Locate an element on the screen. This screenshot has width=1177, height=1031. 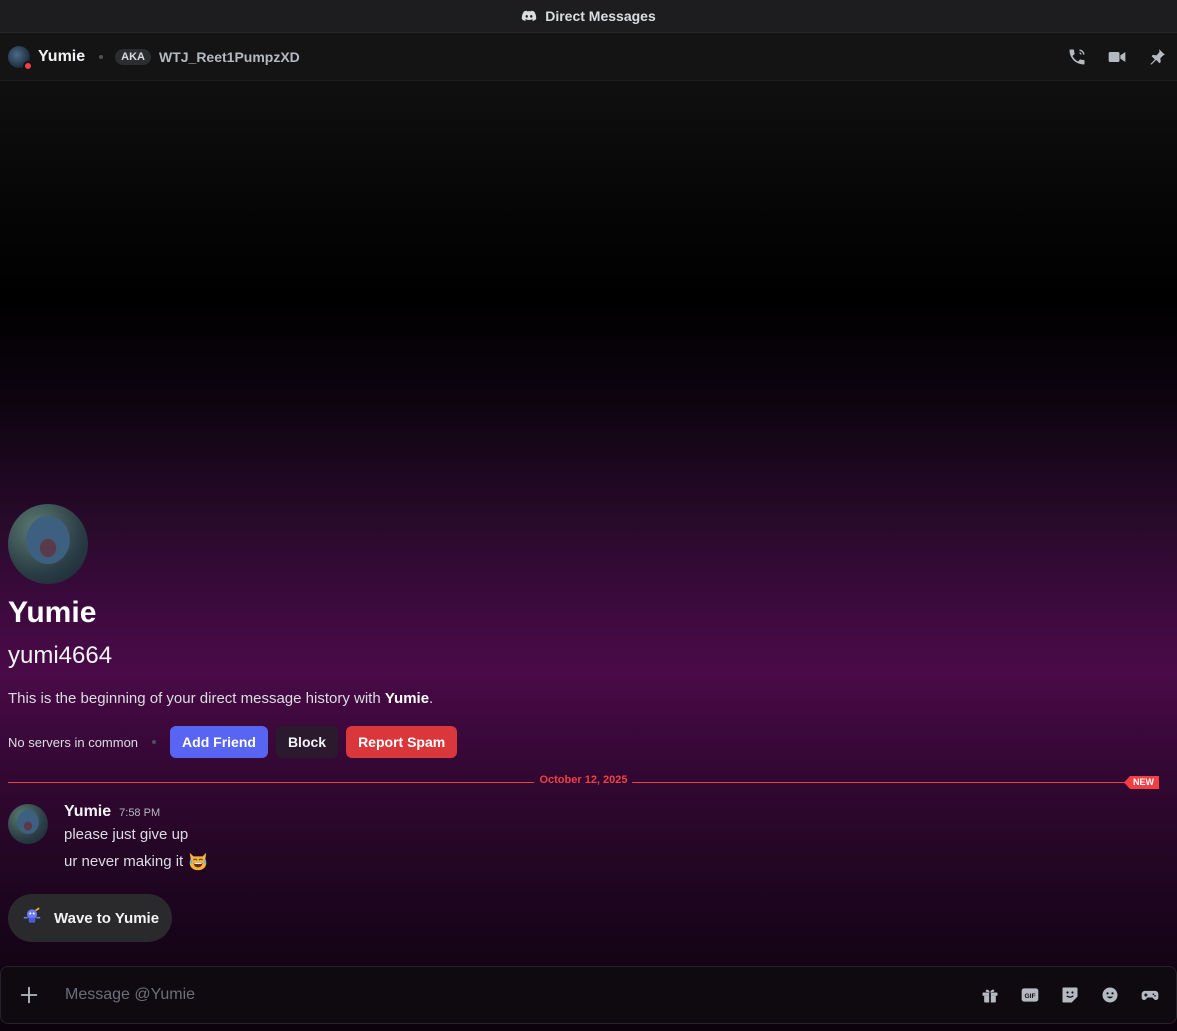
dm-beginning-suffix: . is located at coordinates (431, 698).